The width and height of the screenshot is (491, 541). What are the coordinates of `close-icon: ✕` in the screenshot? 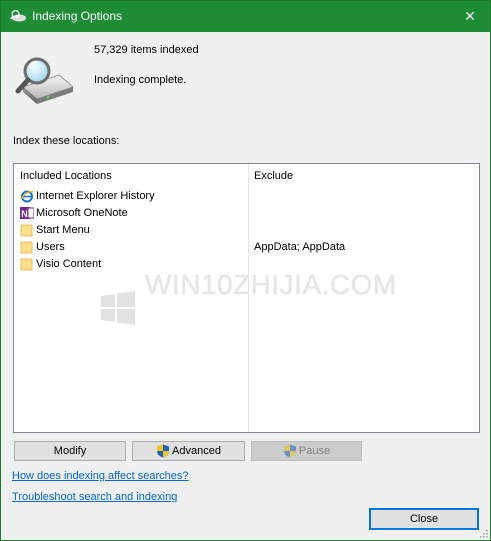 It's located at (470, 16).